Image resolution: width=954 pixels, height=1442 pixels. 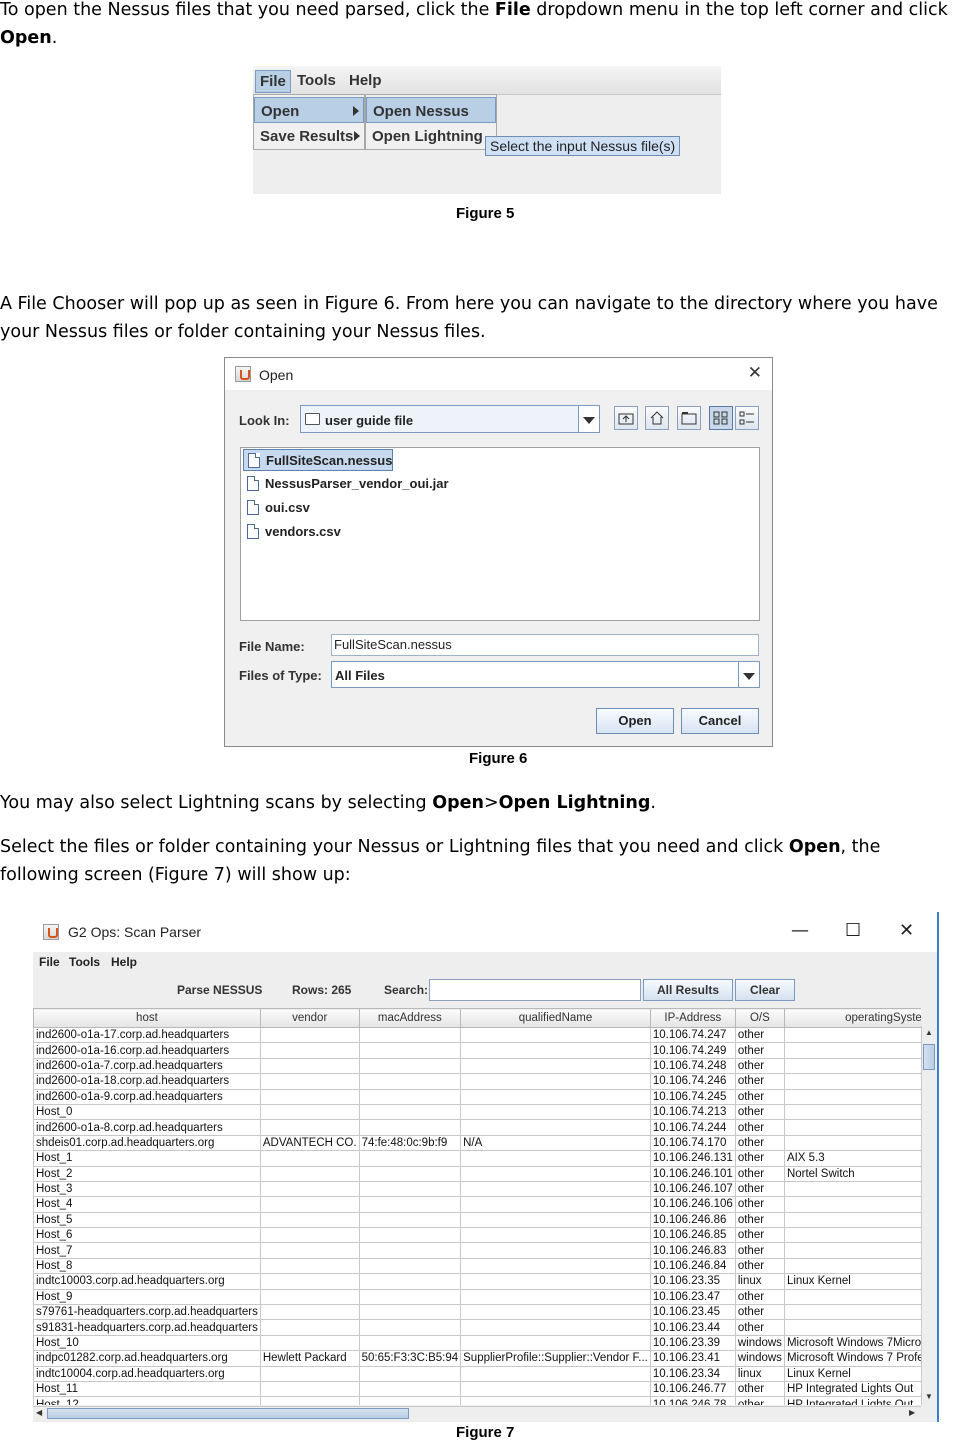 I want to click on column-header: macAddress, so click(x=410, y=1018).